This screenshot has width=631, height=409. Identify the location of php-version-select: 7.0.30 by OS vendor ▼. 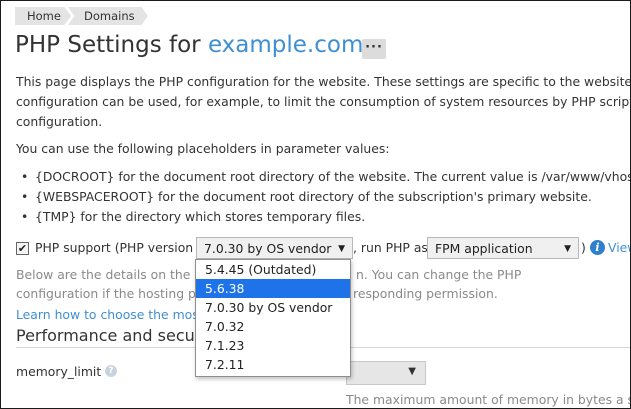
(274, 248).